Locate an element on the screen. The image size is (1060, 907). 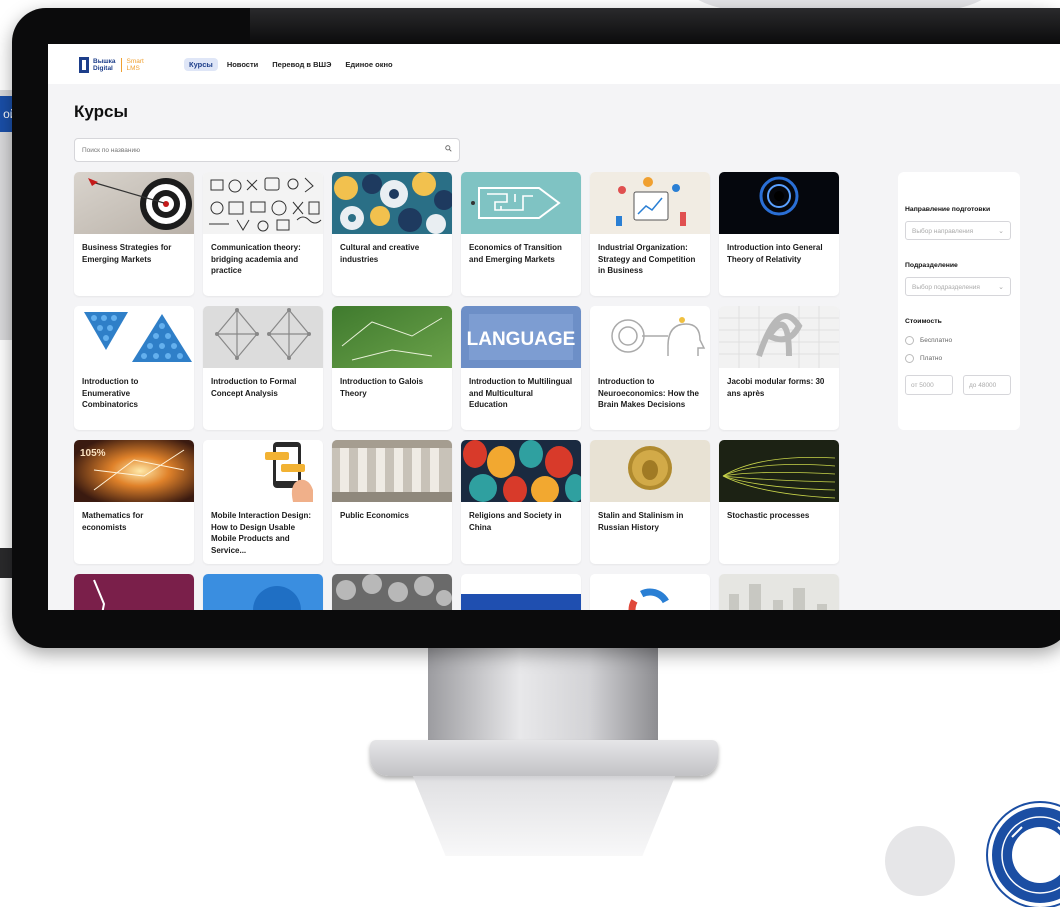
department-select-placeholder: Выбор подразделения is located at coordinates (946, 287).